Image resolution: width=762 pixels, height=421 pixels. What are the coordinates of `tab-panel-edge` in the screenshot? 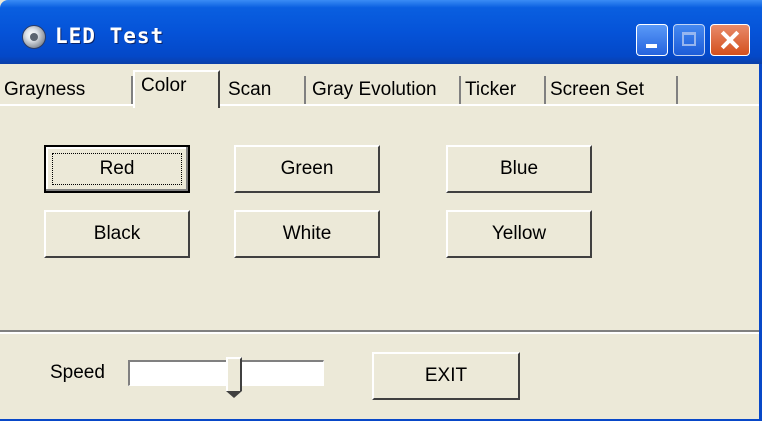 It's located at (381, 105).